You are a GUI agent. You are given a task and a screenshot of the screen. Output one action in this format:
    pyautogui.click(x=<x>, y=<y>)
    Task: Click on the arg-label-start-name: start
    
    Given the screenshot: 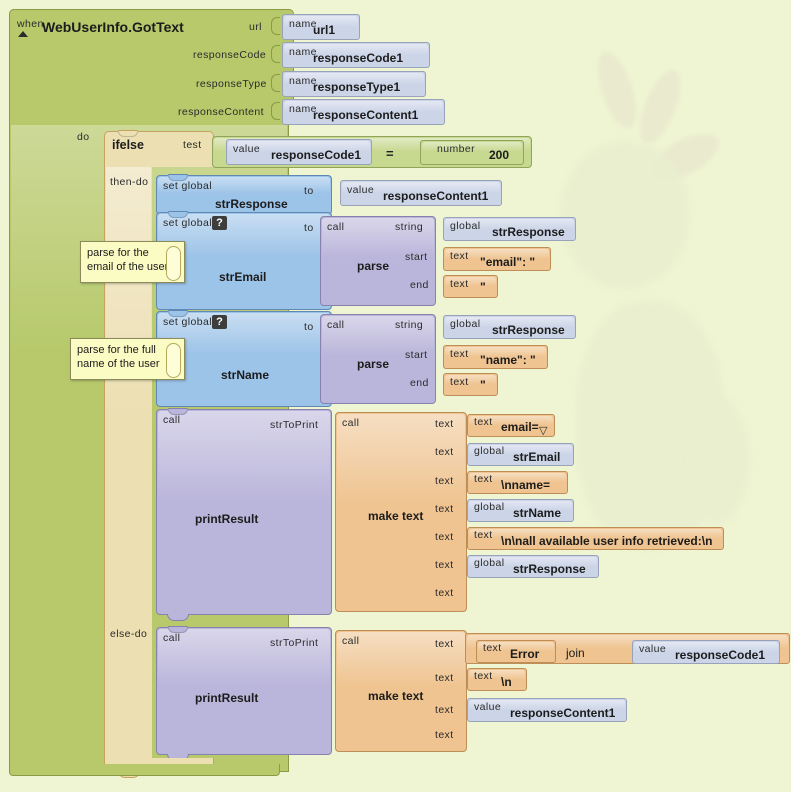 What is the action you would take?
    pyautogui.click(x=416, y=355)
    